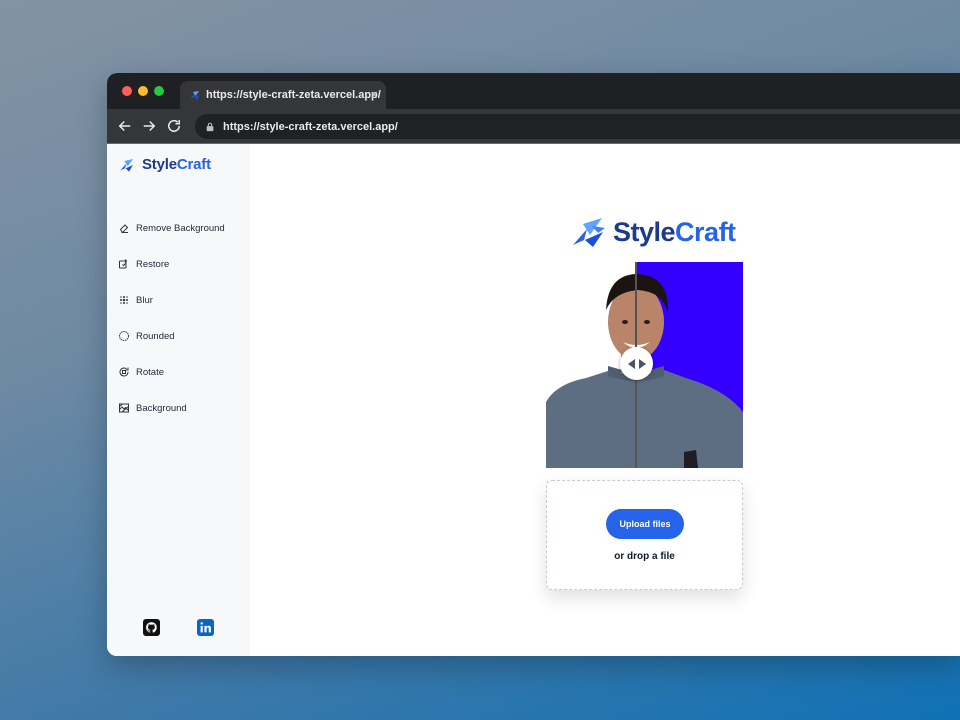 This screenshot has width=960, height=720. I want to click on close-tab-icon: ×, so click(374, 94).